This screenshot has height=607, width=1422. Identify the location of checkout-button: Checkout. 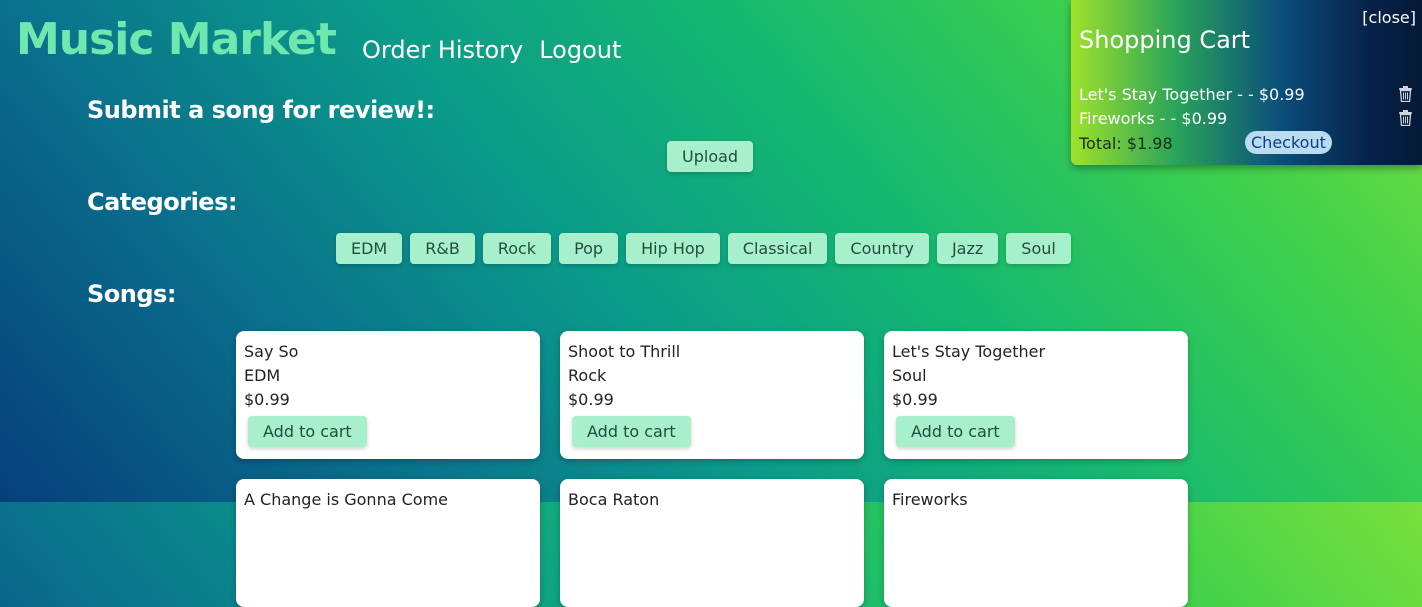
(1288, 142).